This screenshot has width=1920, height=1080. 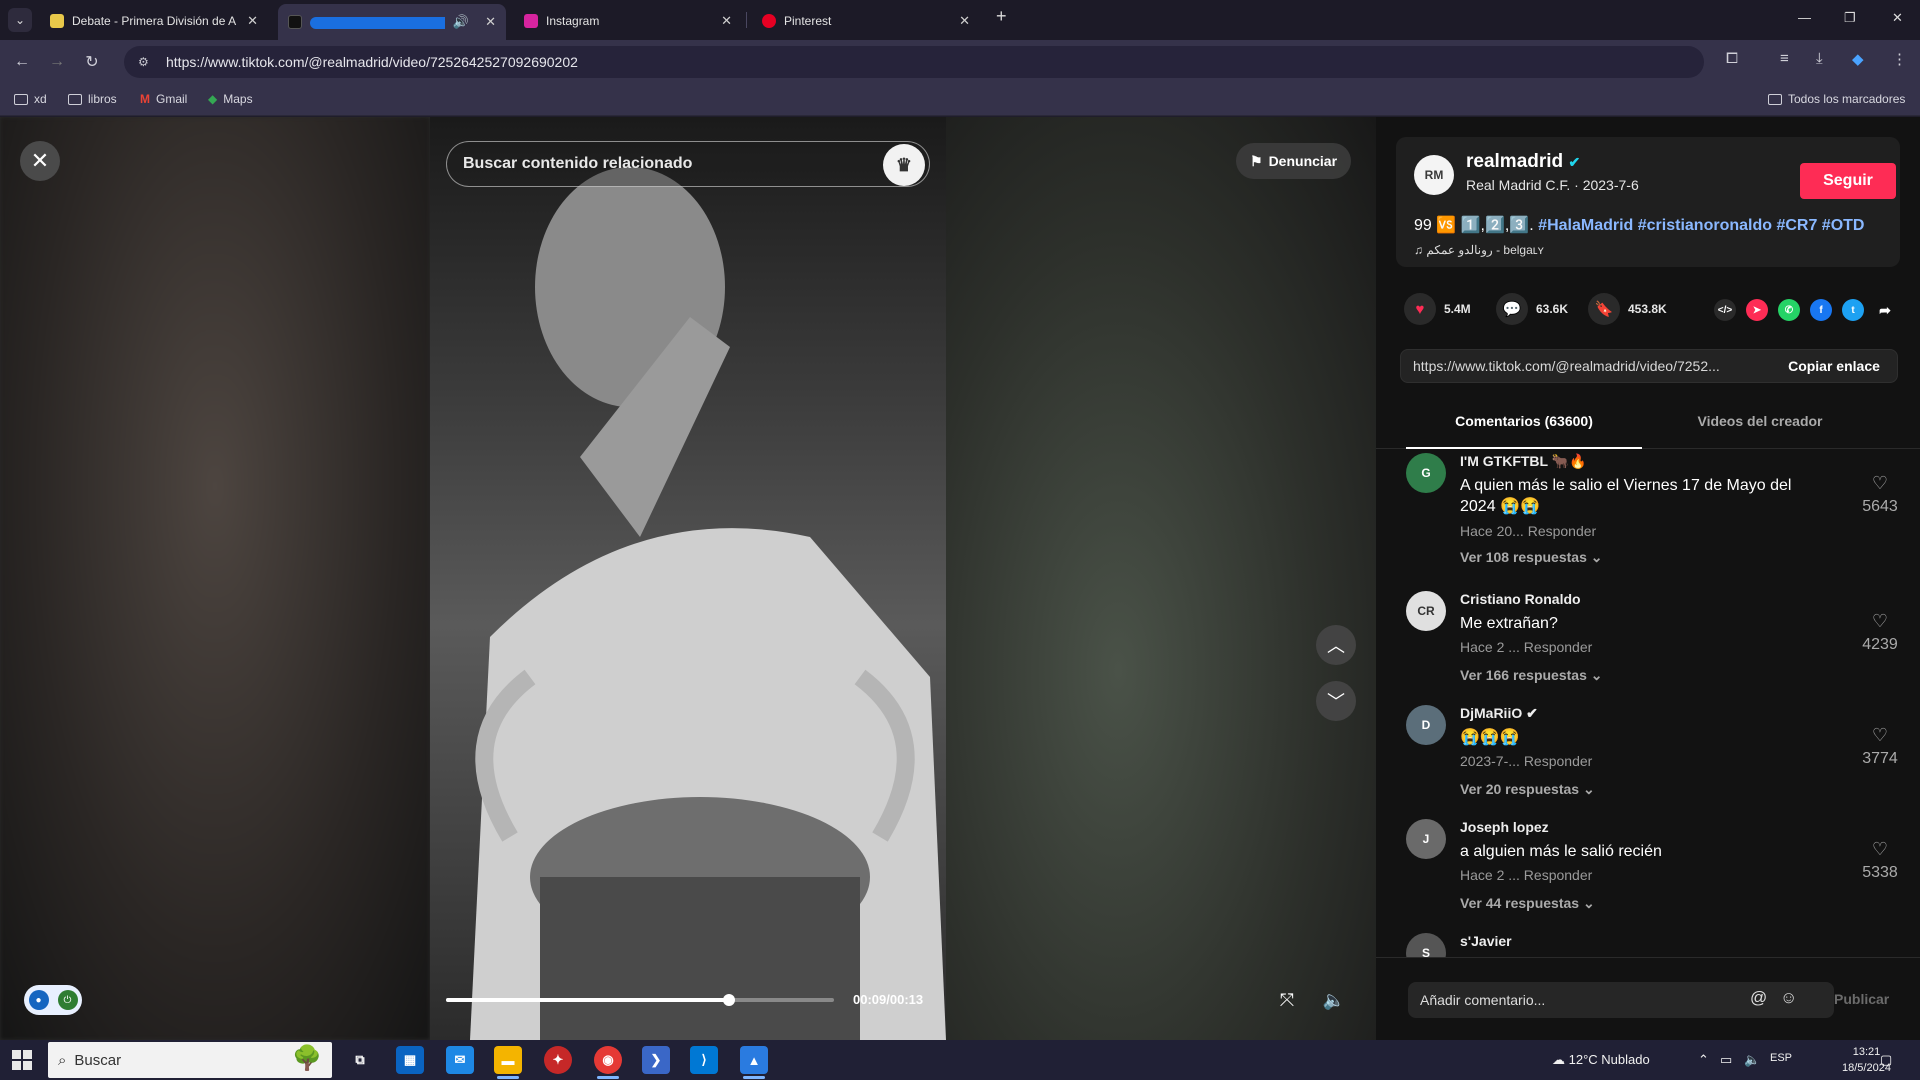 What do you see at coordinates (461, 22) in the screenshot?
I see `speaker-icon: 🔊` at bounding box center [461, 22].